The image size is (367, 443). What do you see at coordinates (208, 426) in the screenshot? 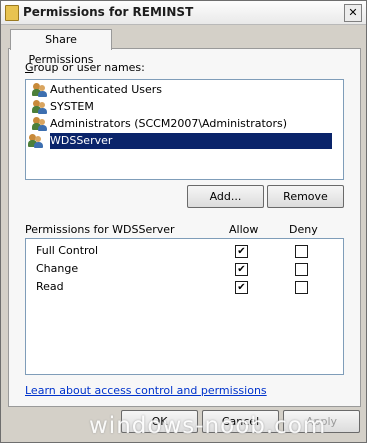
I see `watermark-text: windows-noob.com` at bounding box center [208, 426].